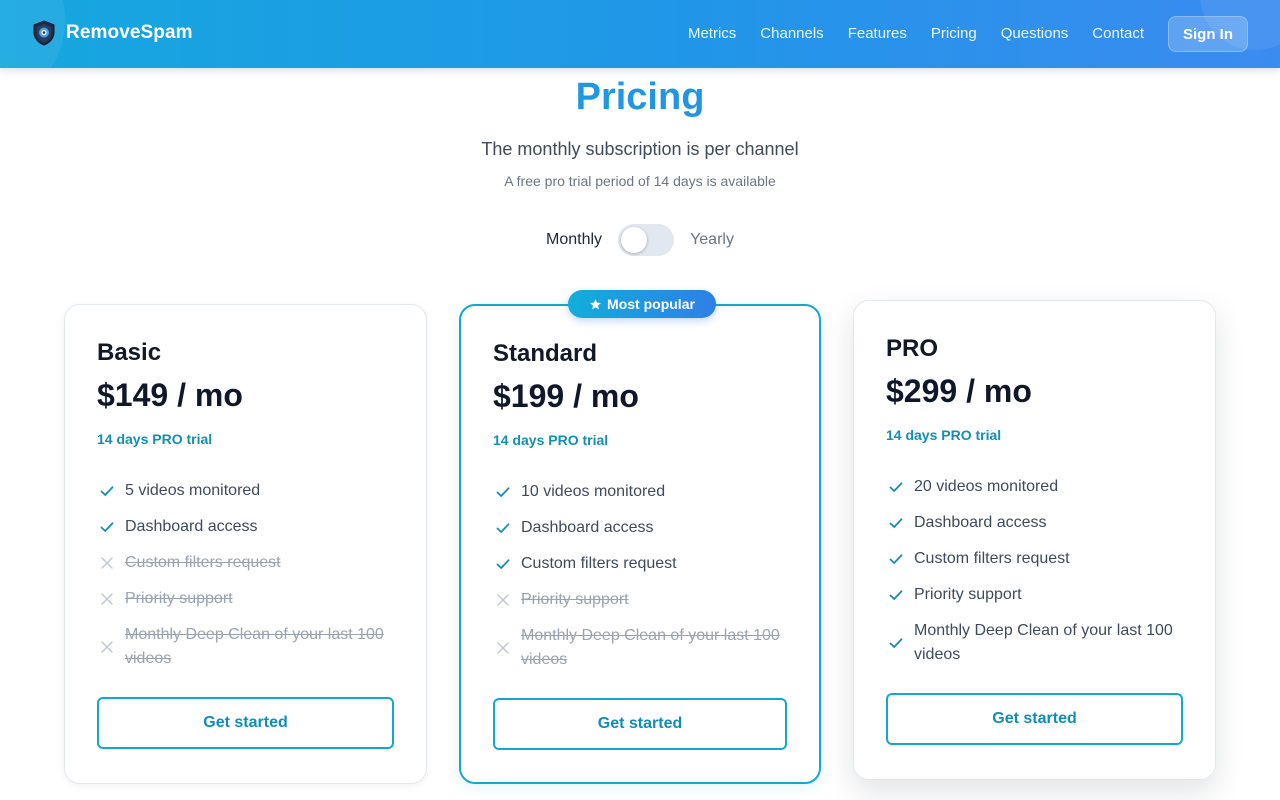 The image size is (1280, 800). I want to click on monthly-label: Monthly, so click(574, 240).